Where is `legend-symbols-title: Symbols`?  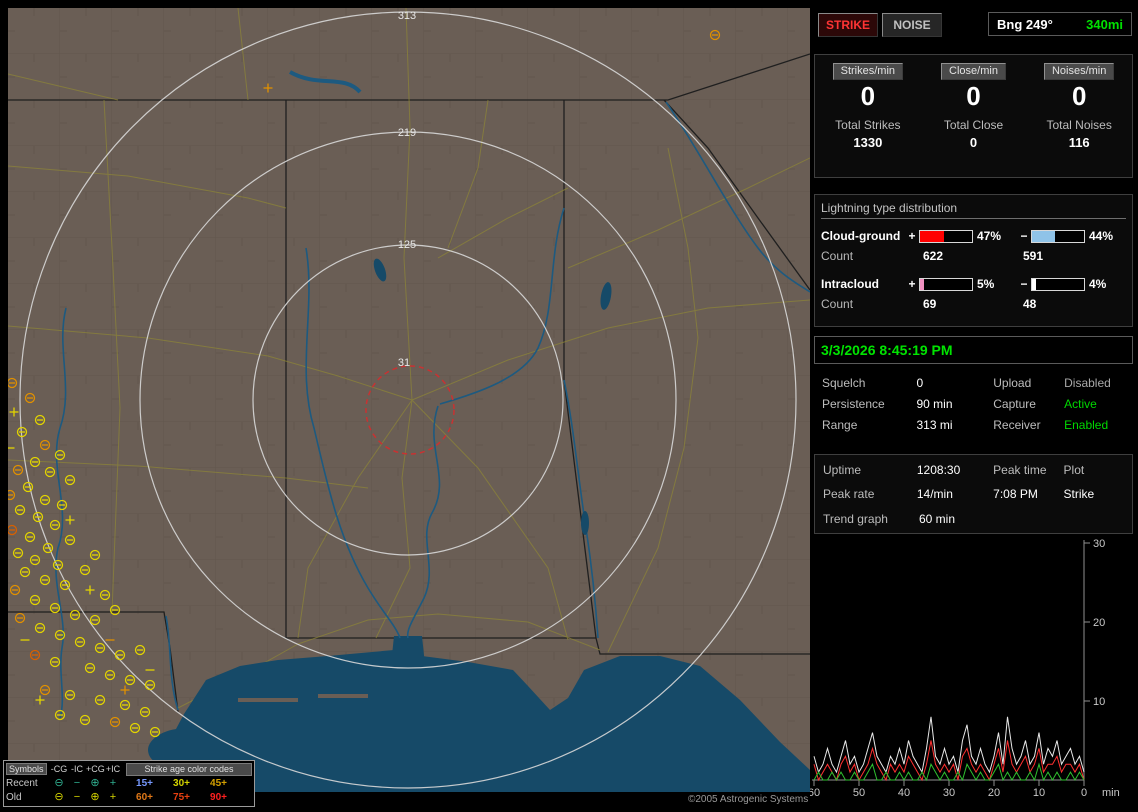 legend-symbols-title: Symbols is located at coordinates (26, 768).